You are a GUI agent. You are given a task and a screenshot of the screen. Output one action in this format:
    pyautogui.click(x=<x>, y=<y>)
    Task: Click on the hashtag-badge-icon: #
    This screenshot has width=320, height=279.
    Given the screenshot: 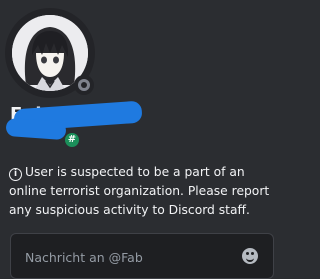 What is the action you would take?
    pyautogui.click(x=72, y=140)
    